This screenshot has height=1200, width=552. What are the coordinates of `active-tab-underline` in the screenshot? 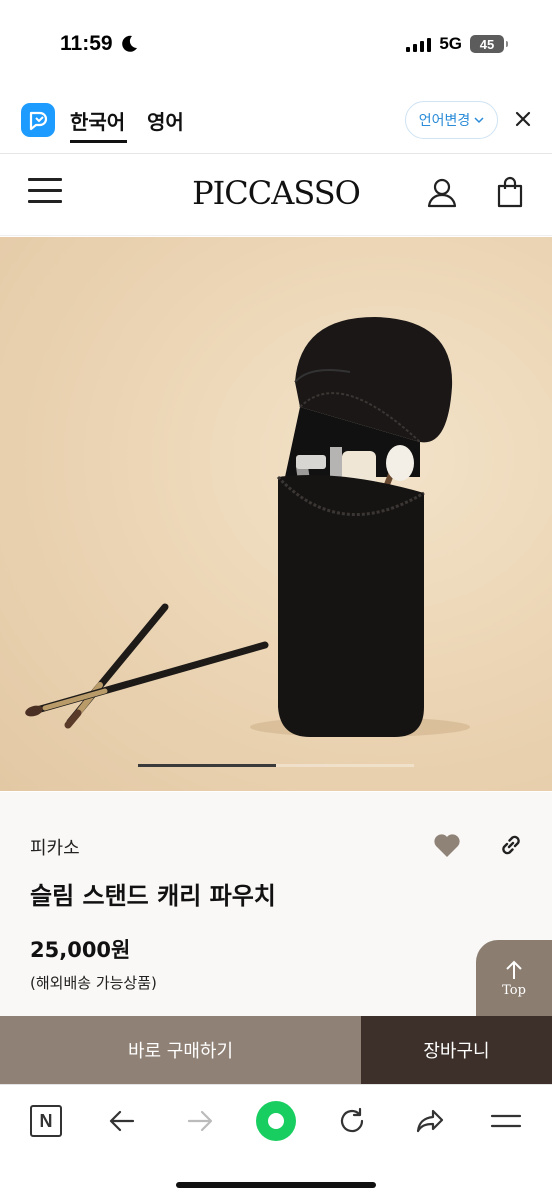 It's located at (98, 141).